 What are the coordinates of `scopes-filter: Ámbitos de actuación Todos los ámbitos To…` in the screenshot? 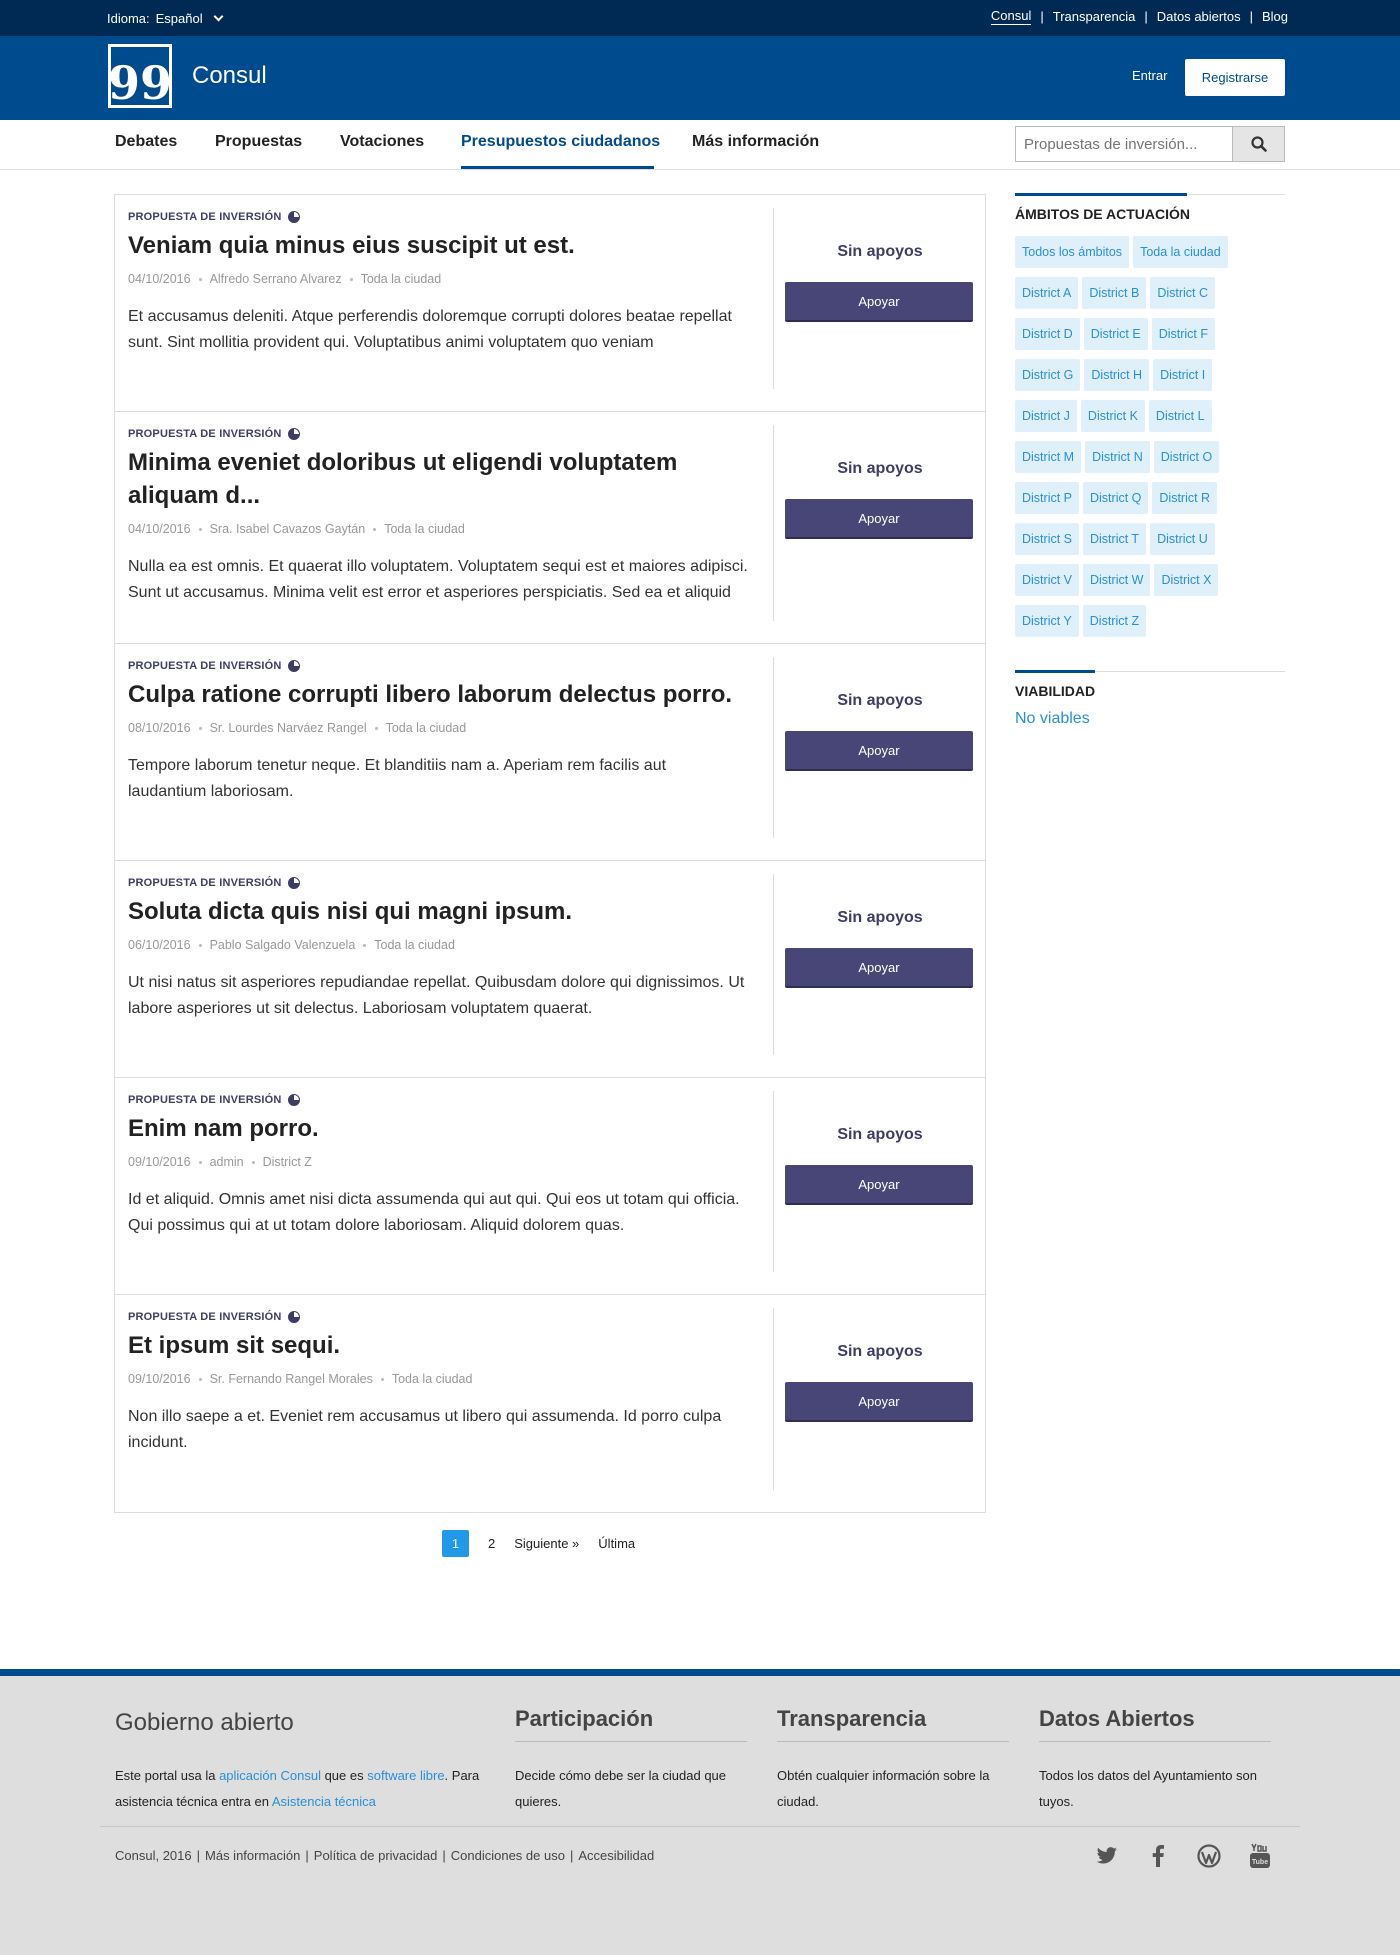 It's located at (1150, 419).